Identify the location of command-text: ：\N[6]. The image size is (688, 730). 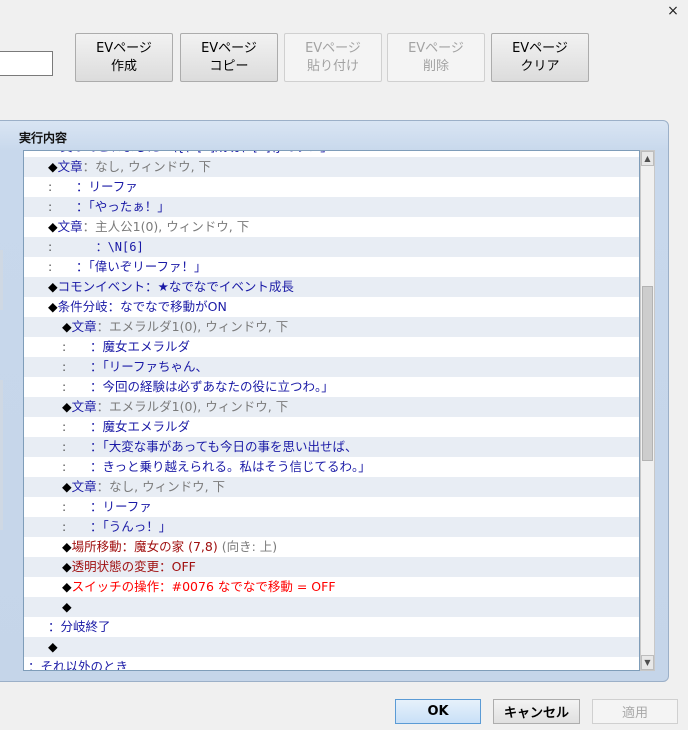
(98, 247).